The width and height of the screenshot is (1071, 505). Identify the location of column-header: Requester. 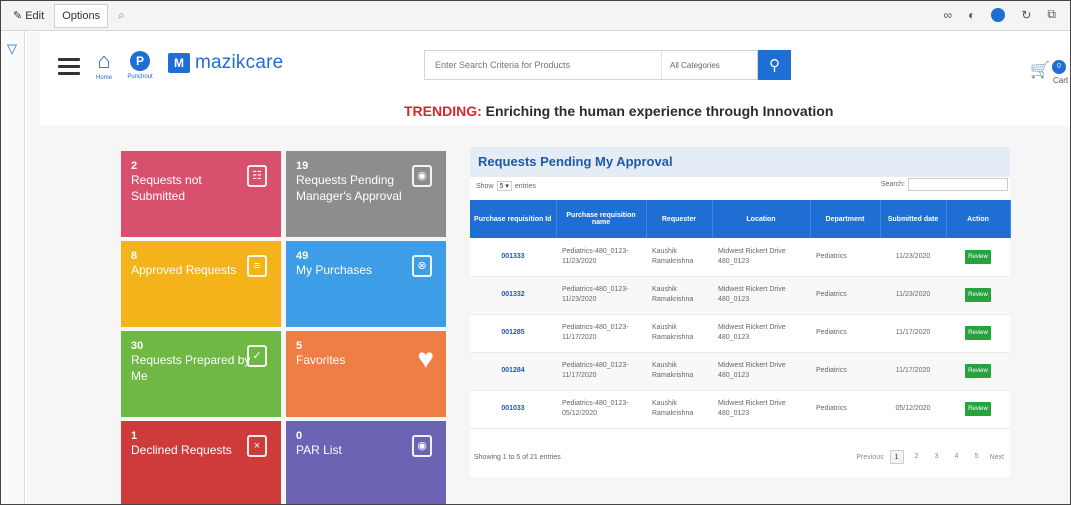
(679, 219).